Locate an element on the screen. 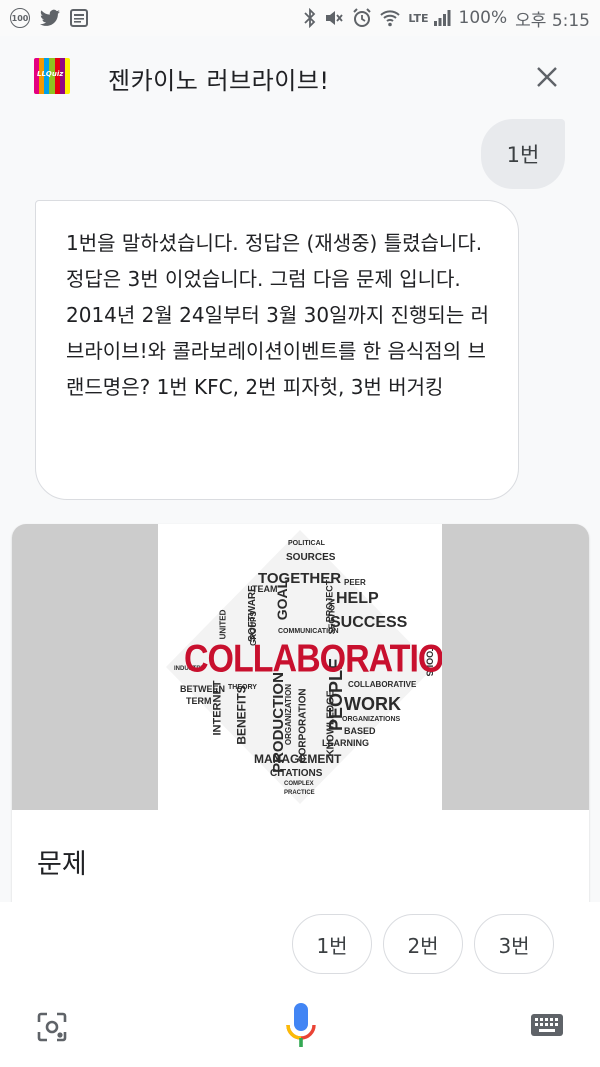 This screenshot has width=600, height=1067. app-title: 젠카이노 러브라이브! is located at coordinates (219, 81).